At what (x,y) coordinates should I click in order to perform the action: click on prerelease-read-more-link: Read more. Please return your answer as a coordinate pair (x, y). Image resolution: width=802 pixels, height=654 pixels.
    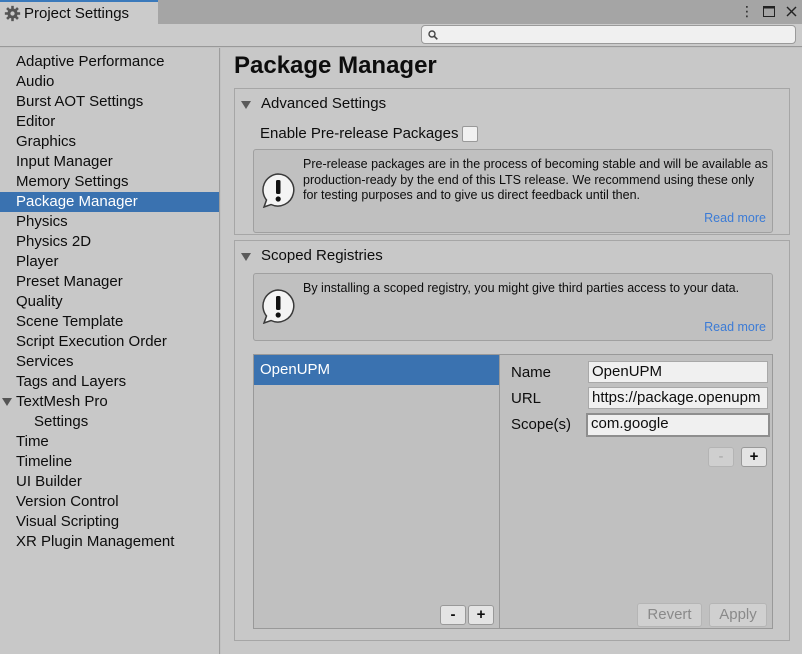
    Looking at the image, I should click on (735, 218).